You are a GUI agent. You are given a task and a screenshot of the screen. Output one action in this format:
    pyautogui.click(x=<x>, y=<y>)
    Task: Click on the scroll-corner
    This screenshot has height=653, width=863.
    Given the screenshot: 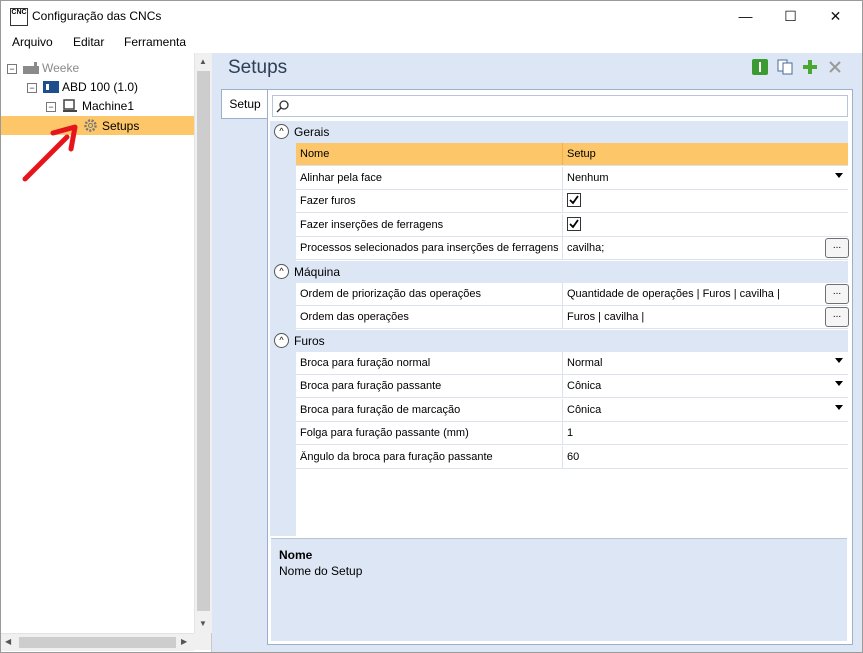 What is the action you would take?
    pyautogui.click(x=202, y=641)
    